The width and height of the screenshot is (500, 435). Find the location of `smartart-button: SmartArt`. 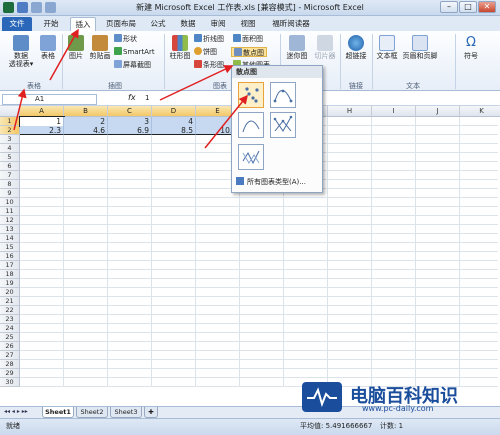

smartart-button: SmartArt is located at coordinates (134, 52).